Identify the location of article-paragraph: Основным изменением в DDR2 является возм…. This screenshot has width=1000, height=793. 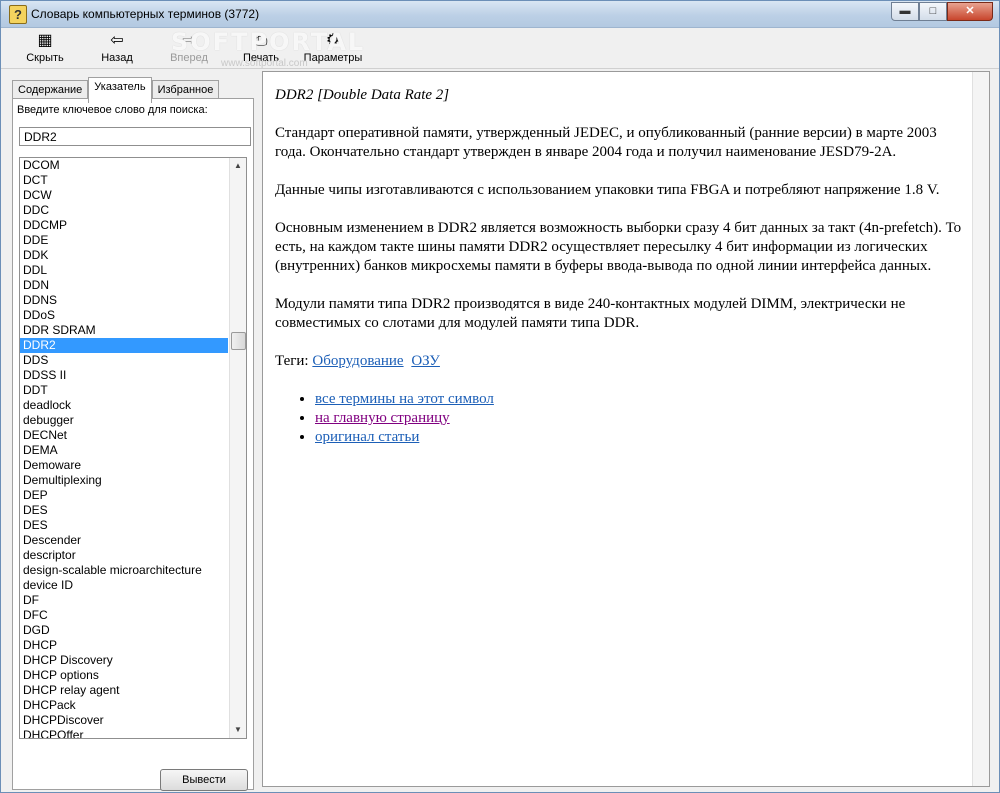
(618, 247).